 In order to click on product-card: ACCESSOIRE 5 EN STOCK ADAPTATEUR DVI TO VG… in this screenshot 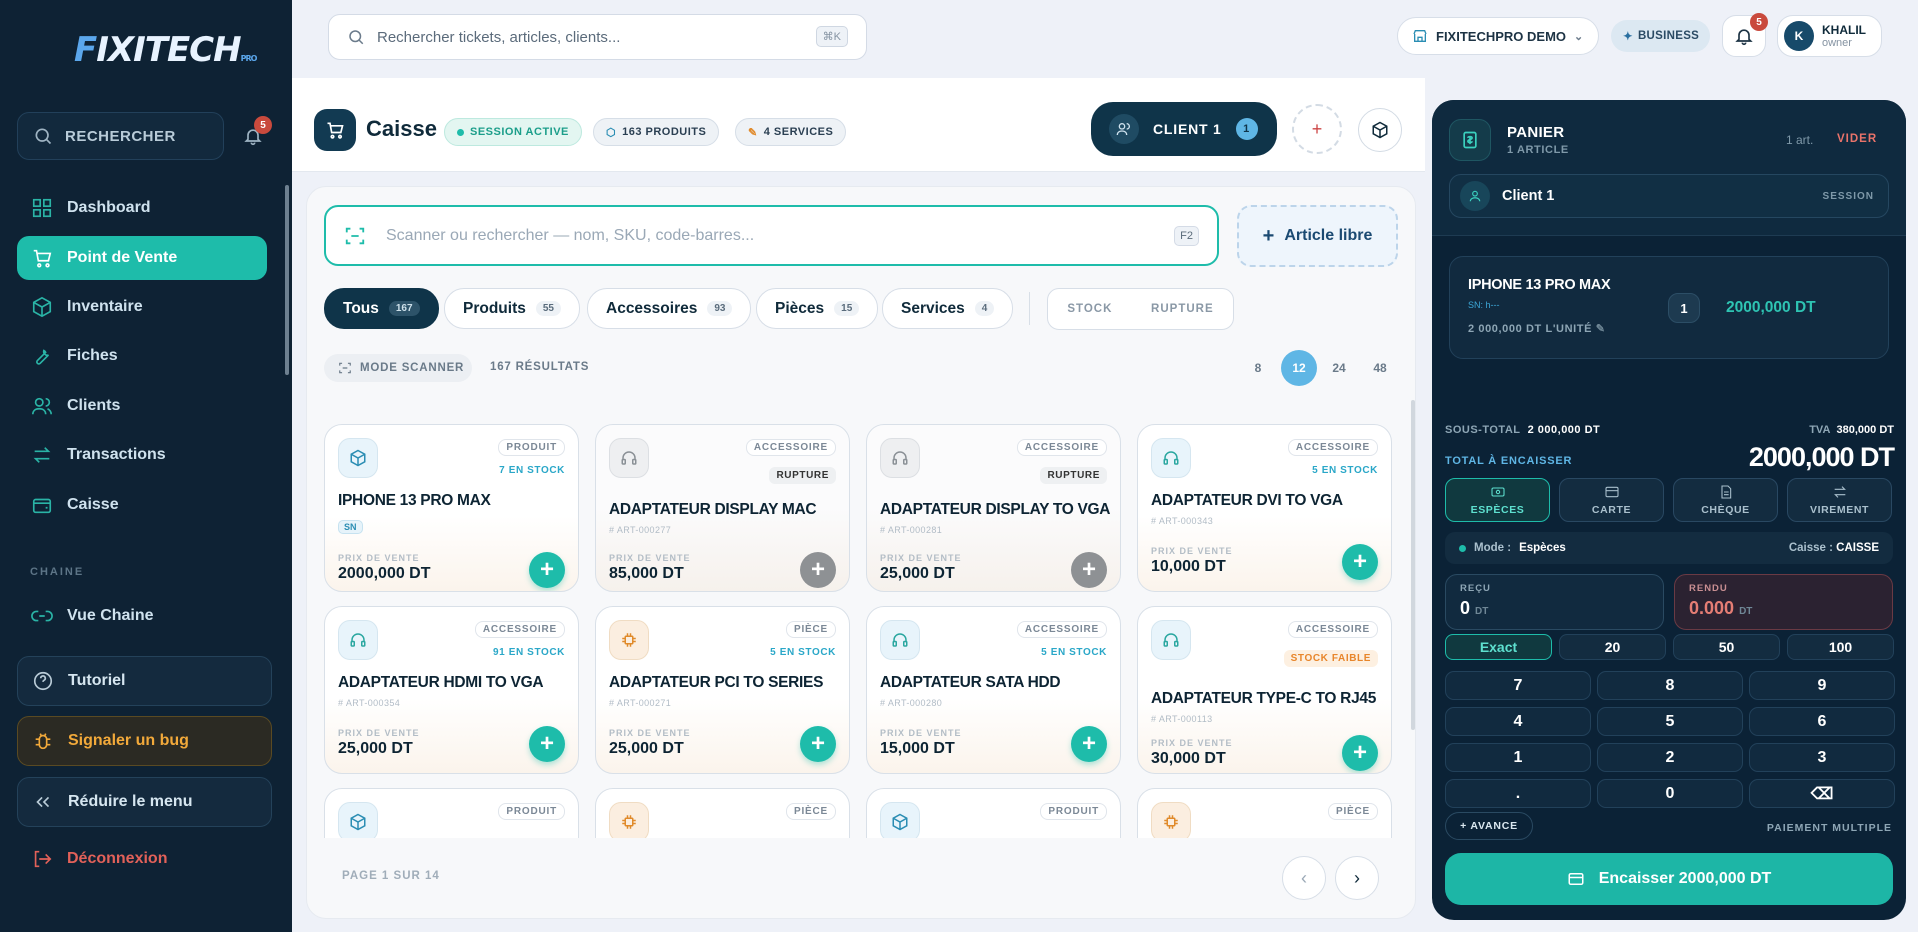, I will do `click(1264, 508)`.